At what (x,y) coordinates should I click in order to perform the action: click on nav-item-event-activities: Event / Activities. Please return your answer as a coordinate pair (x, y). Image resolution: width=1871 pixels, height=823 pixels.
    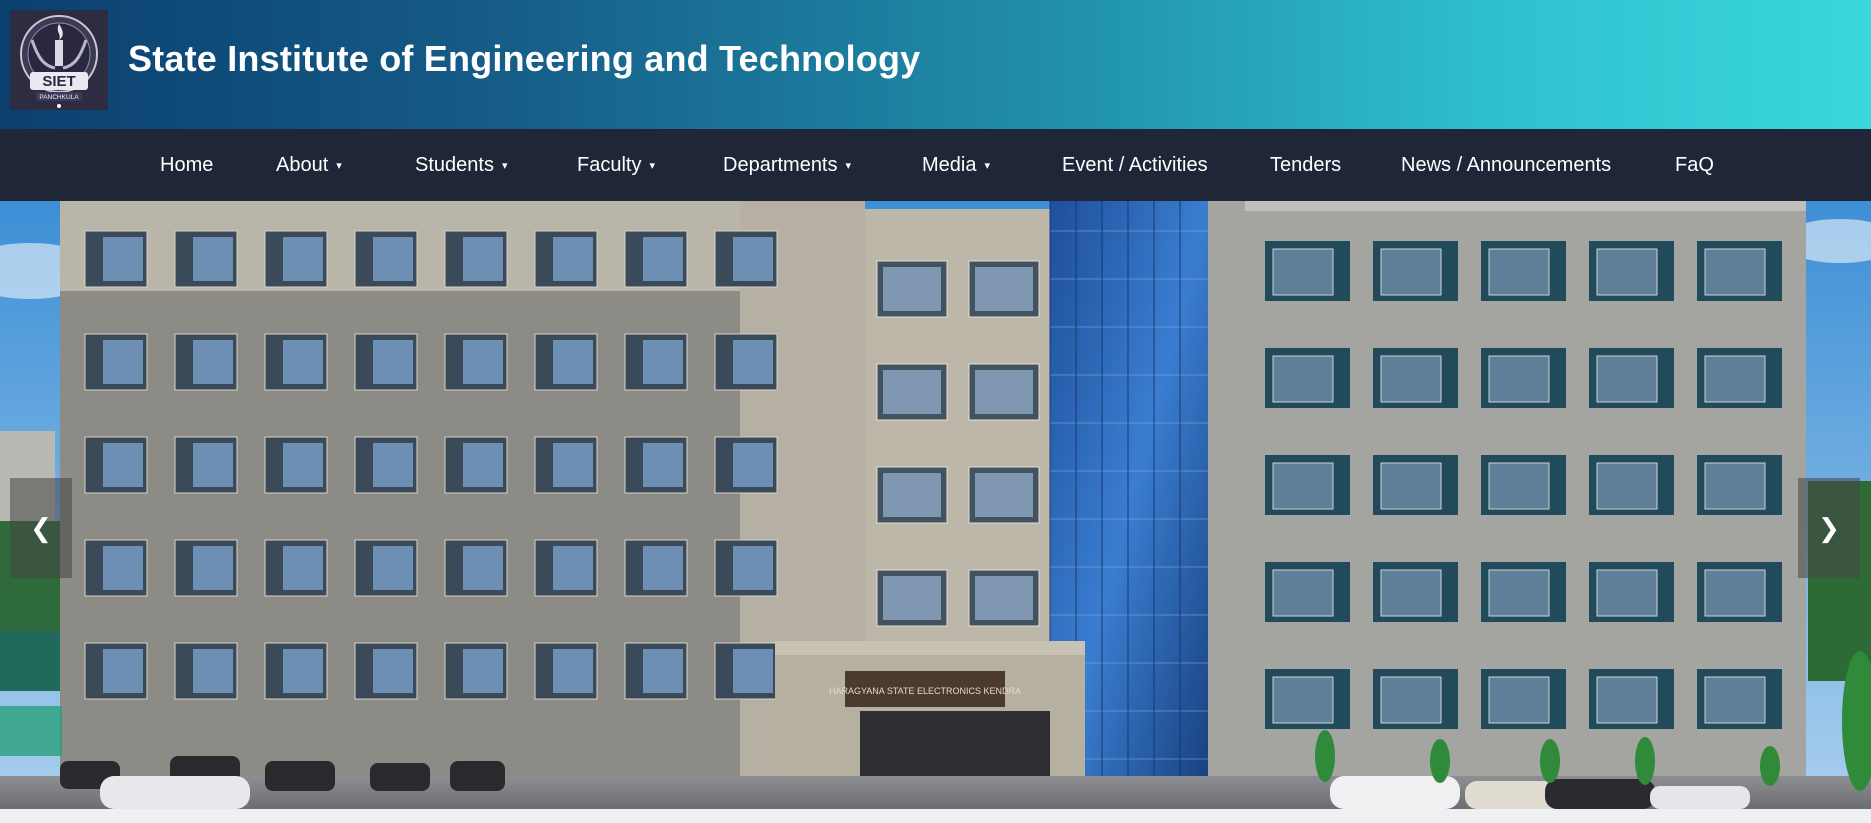
    Looking at the image, I should click on (1135, 165).